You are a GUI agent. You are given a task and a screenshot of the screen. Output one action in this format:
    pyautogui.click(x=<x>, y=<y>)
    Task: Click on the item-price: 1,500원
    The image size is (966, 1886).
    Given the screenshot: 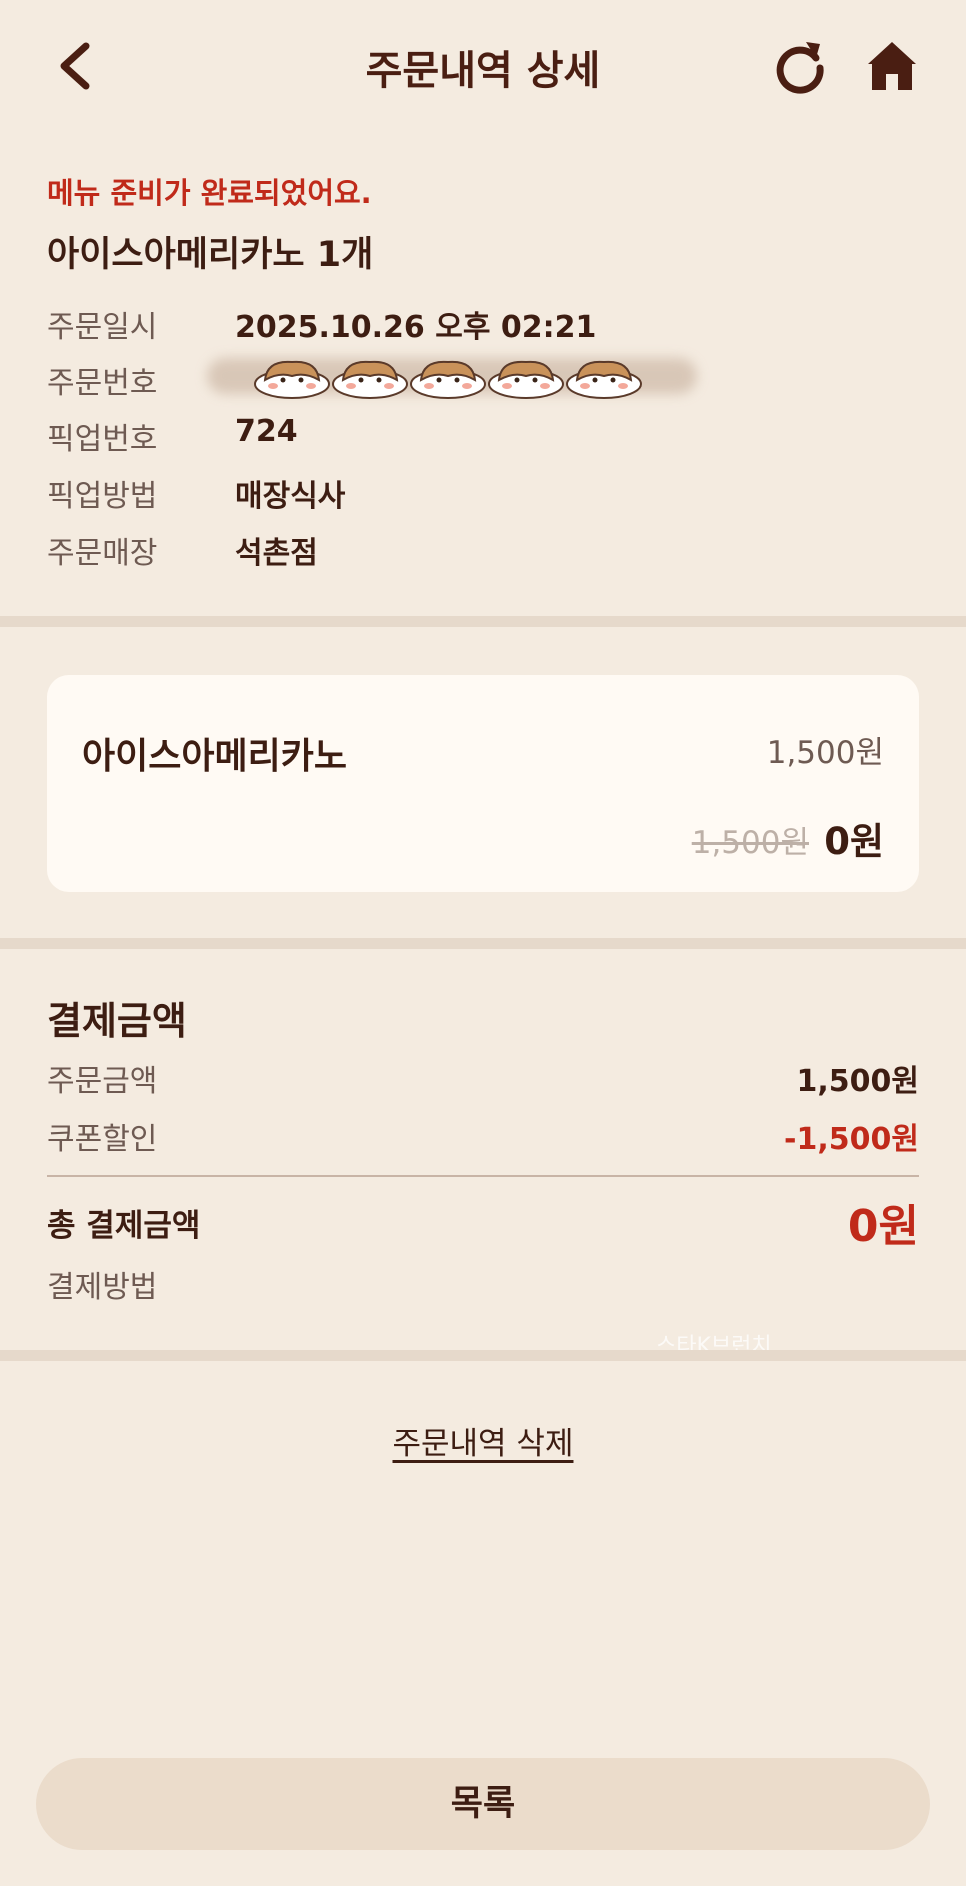 What is the action you would take?
    pyautogui.click(x=825, y=753)
    